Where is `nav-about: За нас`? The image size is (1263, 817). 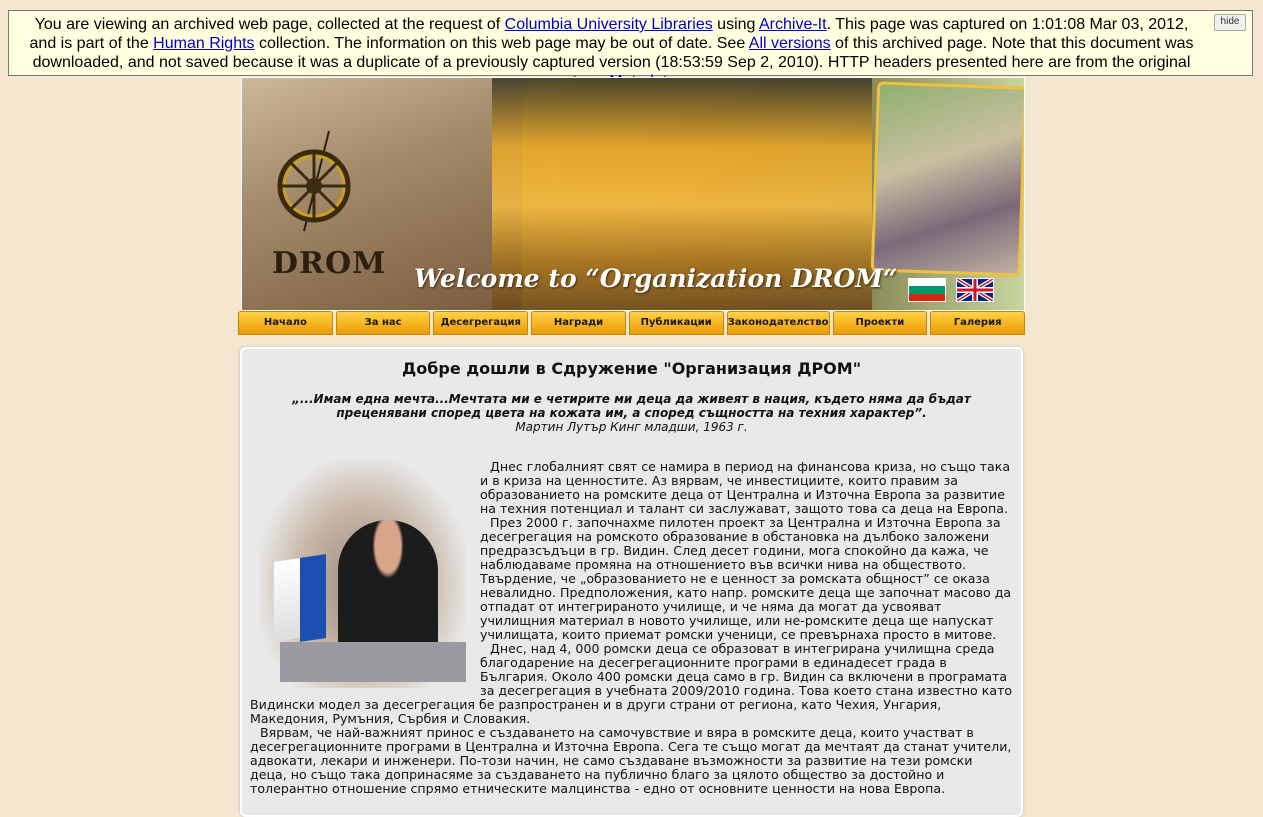
nav-about: За нас is located at coordinates (383, 323).